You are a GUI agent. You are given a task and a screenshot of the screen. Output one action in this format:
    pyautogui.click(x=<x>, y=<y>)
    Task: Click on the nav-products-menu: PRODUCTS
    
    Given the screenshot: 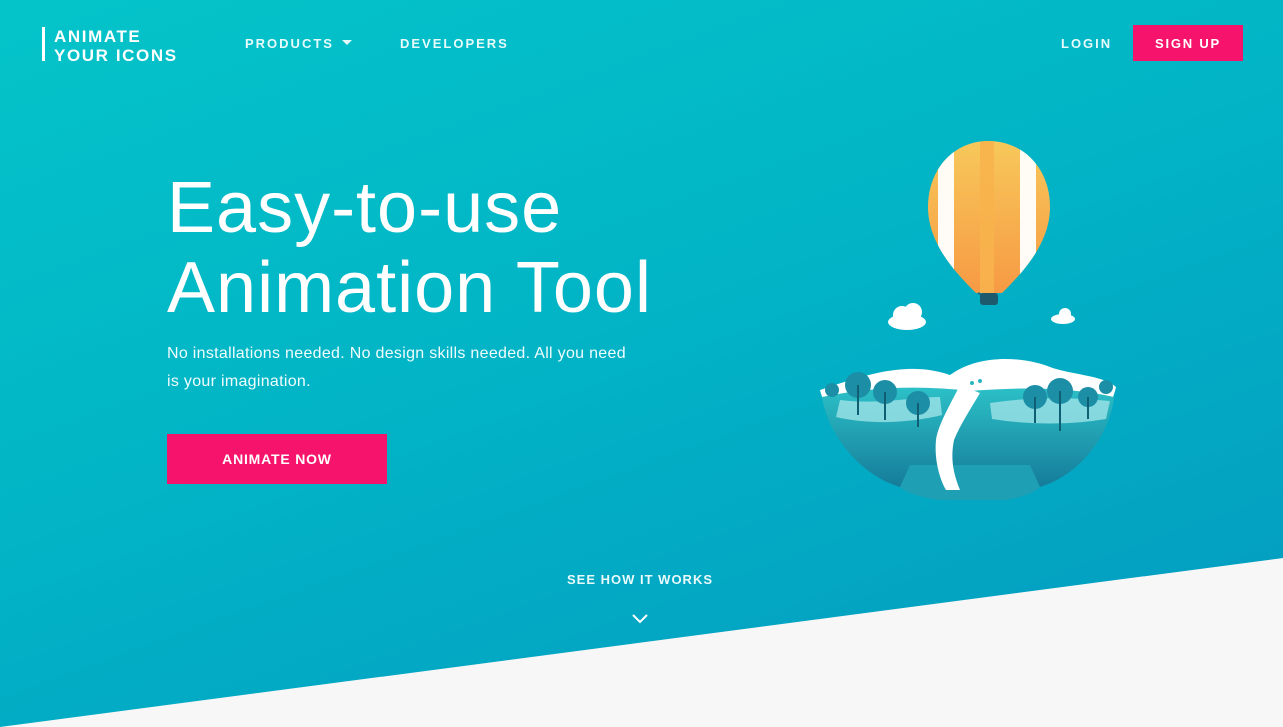 What is the action you would take?
    pyautogui.click(x=298, y=43)
    